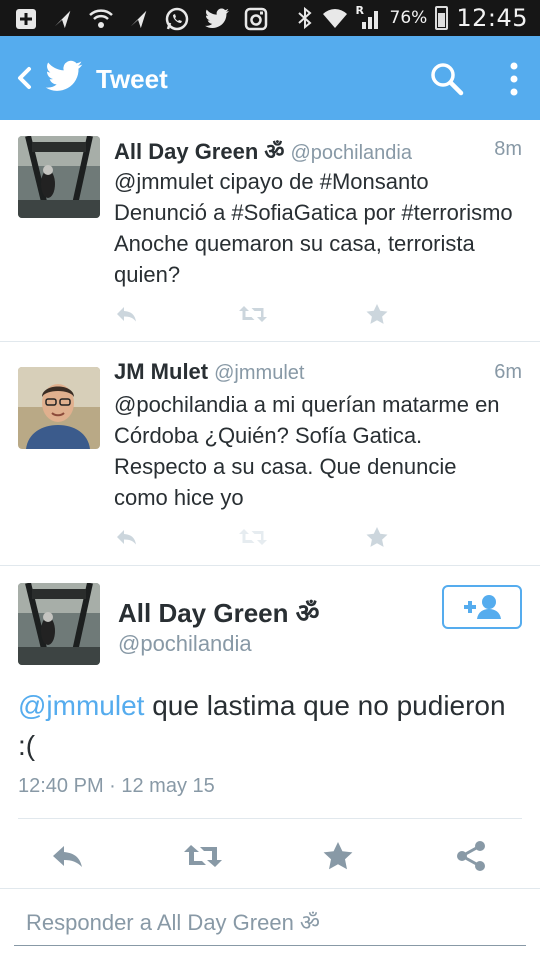 Image resolution: width=540 pixels, height=960 pixels. What do you see at coordinates (472, 856) in the screenshot?
I see `share-icon` at bounding box center [472, 856].